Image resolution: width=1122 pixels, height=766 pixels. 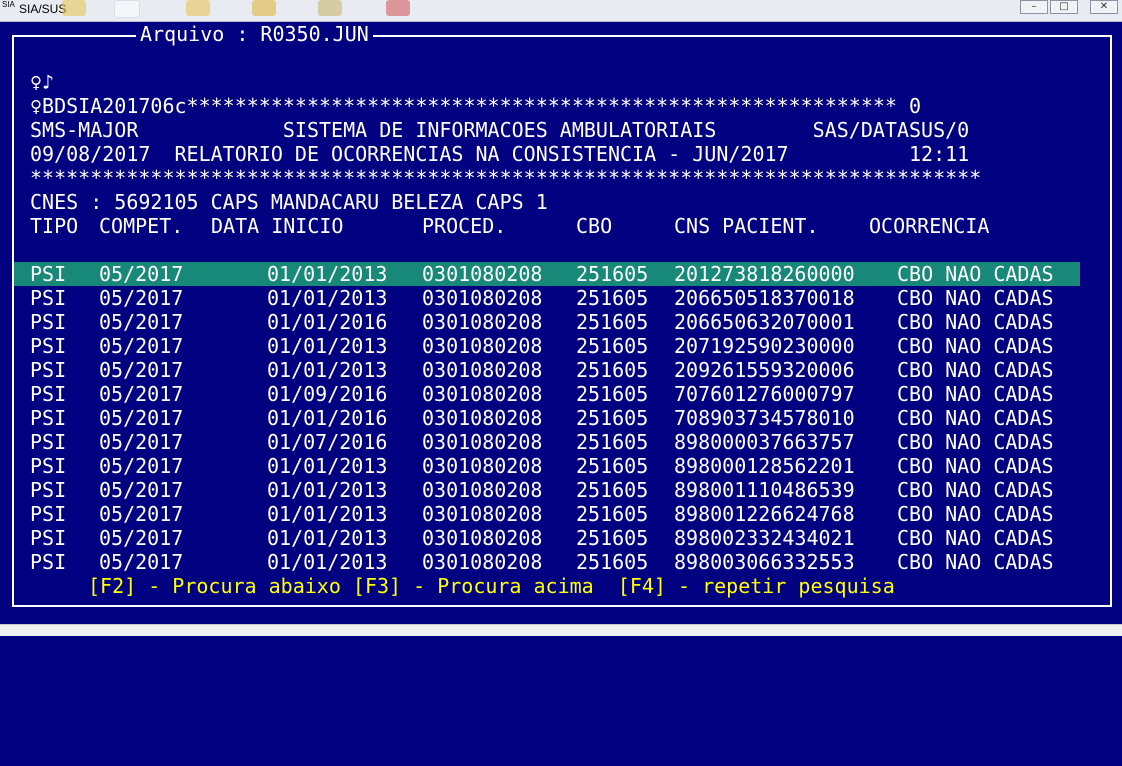 What do you see at coordinates (764, 394) in the screenshot?
I see `cell-cns: 707601276000797` at bounding box center [764, 394].